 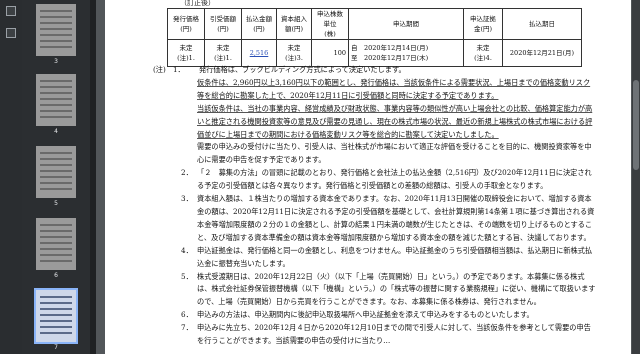 I want to click on left-toolbar, so click(x=11, y=177).